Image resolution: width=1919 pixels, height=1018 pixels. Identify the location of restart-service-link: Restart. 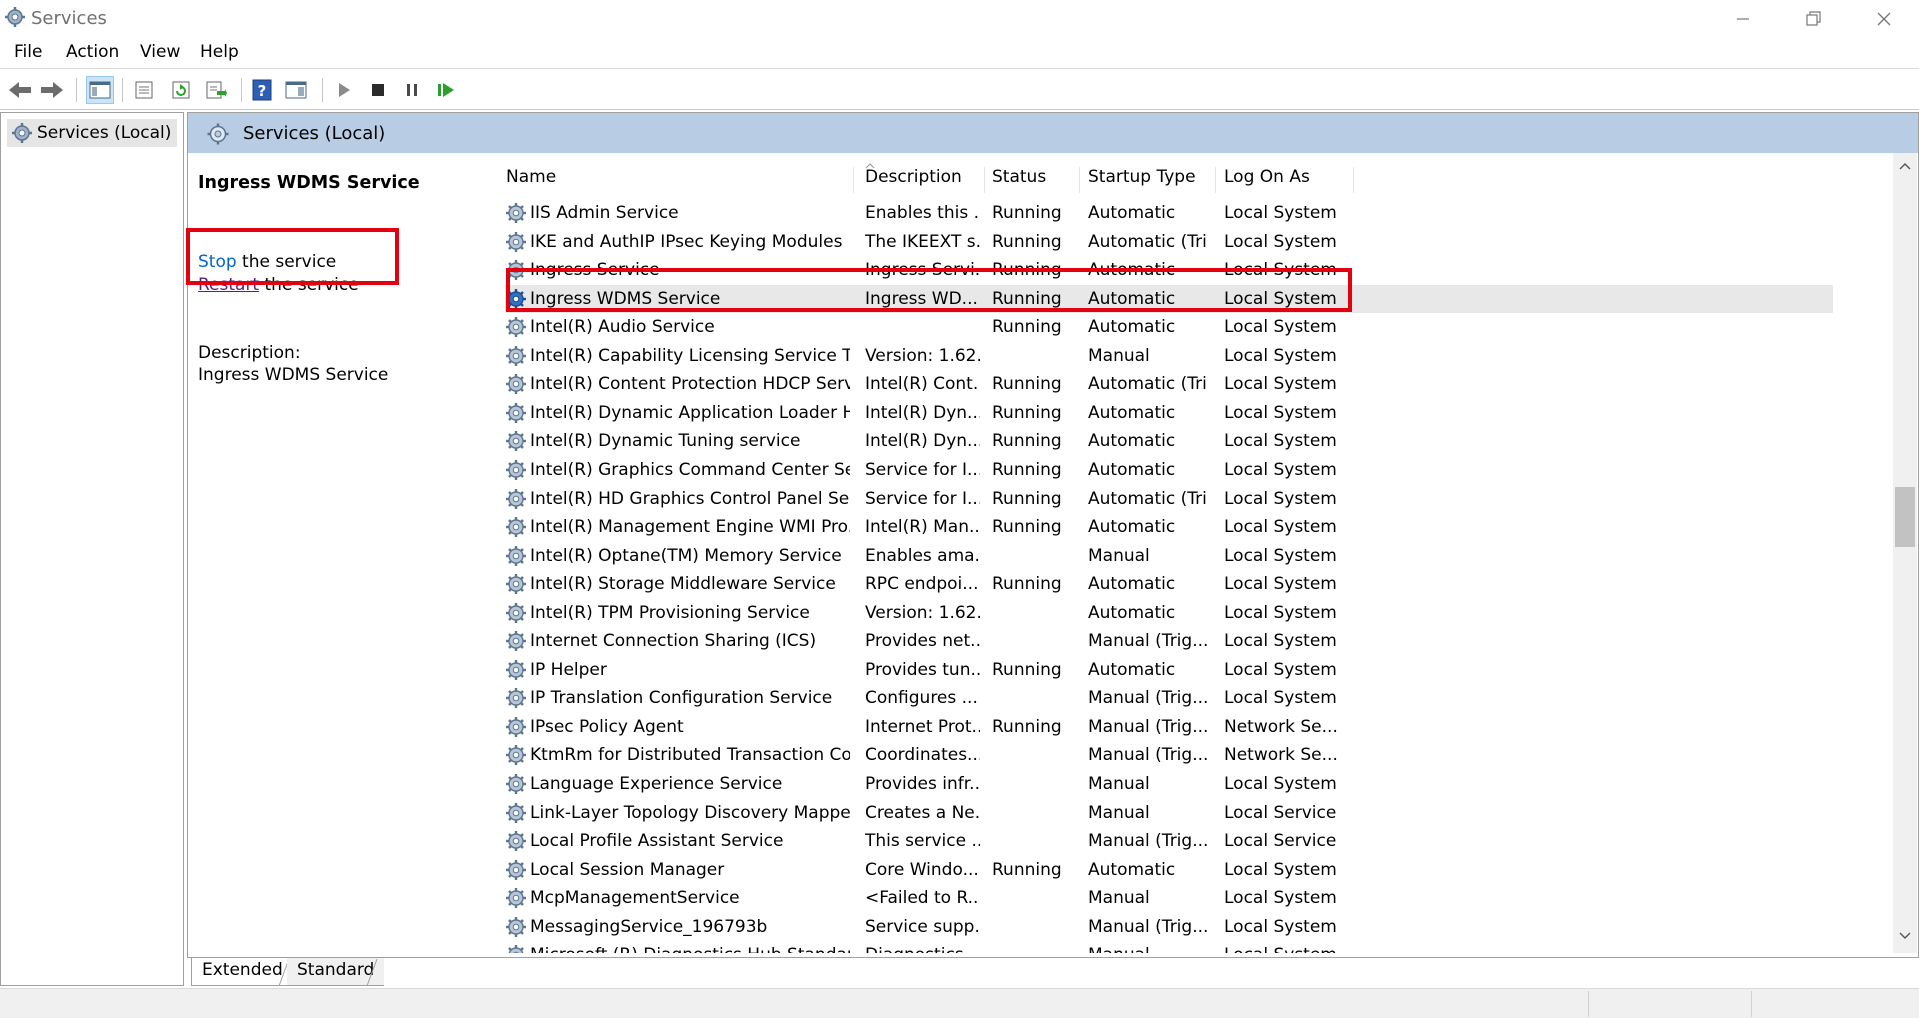
(228, 285).